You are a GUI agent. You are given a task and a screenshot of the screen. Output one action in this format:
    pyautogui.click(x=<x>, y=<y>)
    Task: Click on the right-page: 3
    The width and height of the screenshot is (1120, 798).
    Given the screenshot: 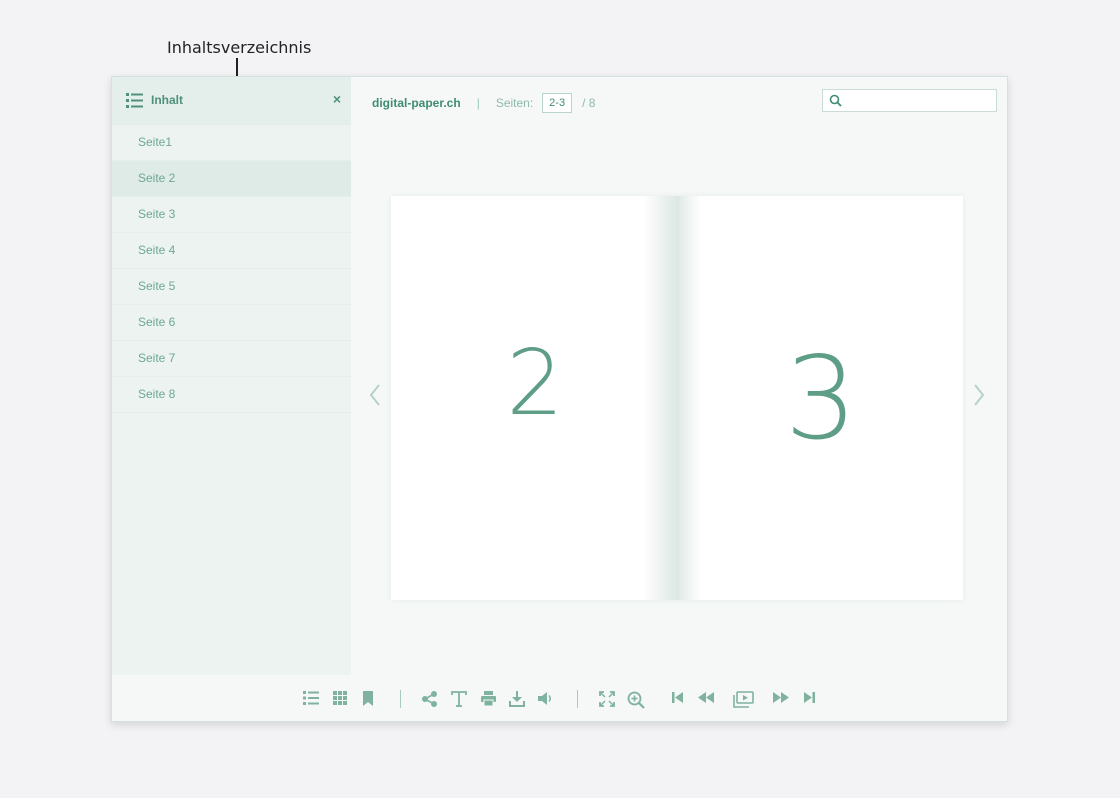 What is the action you would take?
    pyautogui.click(x=821, y=398)
    